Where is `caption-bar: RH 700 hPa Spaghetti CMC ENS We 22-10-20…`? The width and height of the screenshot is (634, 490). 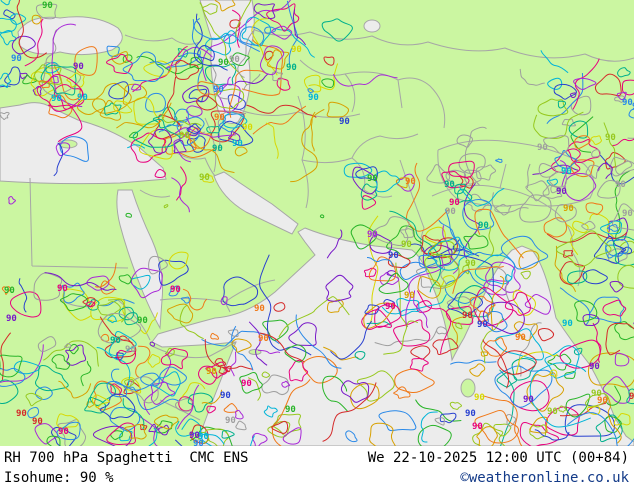 caption-bar: RH 700 hPa Spaghetti CMC ENS We 22-10-20… is located at coordinates (317, 468).